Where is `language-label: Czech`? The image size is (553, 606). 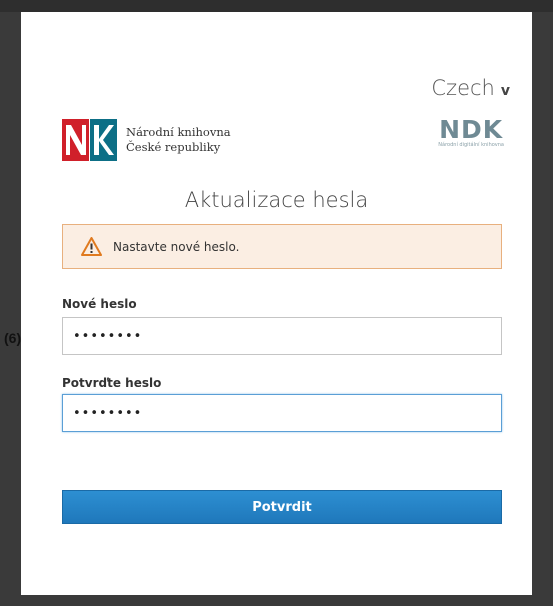 language-label: Czech is located at coordinates (463, 88).